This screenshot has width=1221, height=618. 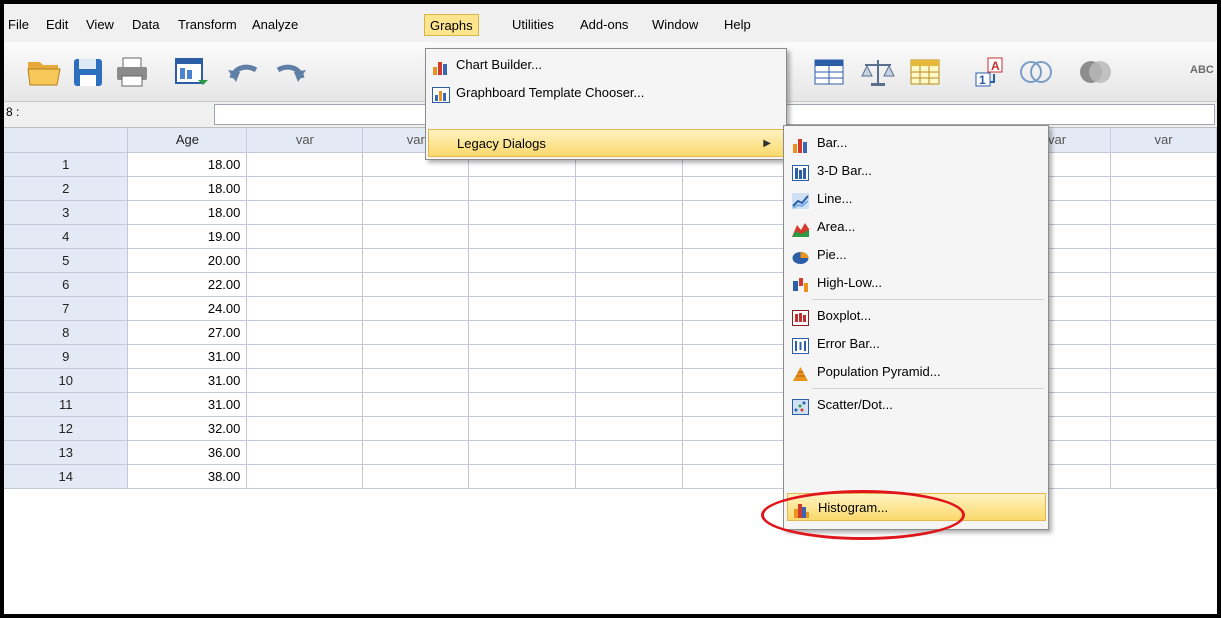 I want to click on row-header: 1, so click(x=66, y=164).